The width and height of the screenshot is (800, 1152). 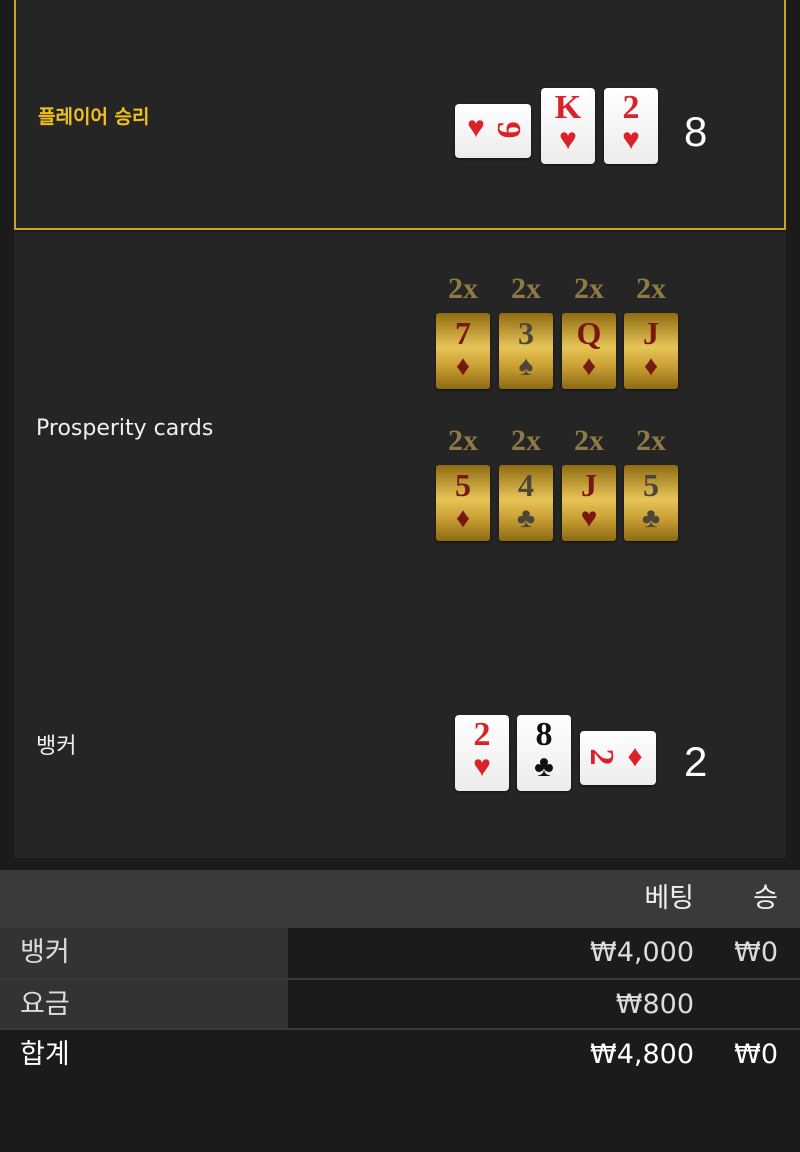 I want to click on column-header-win: 승, so click(x=765, y=898).